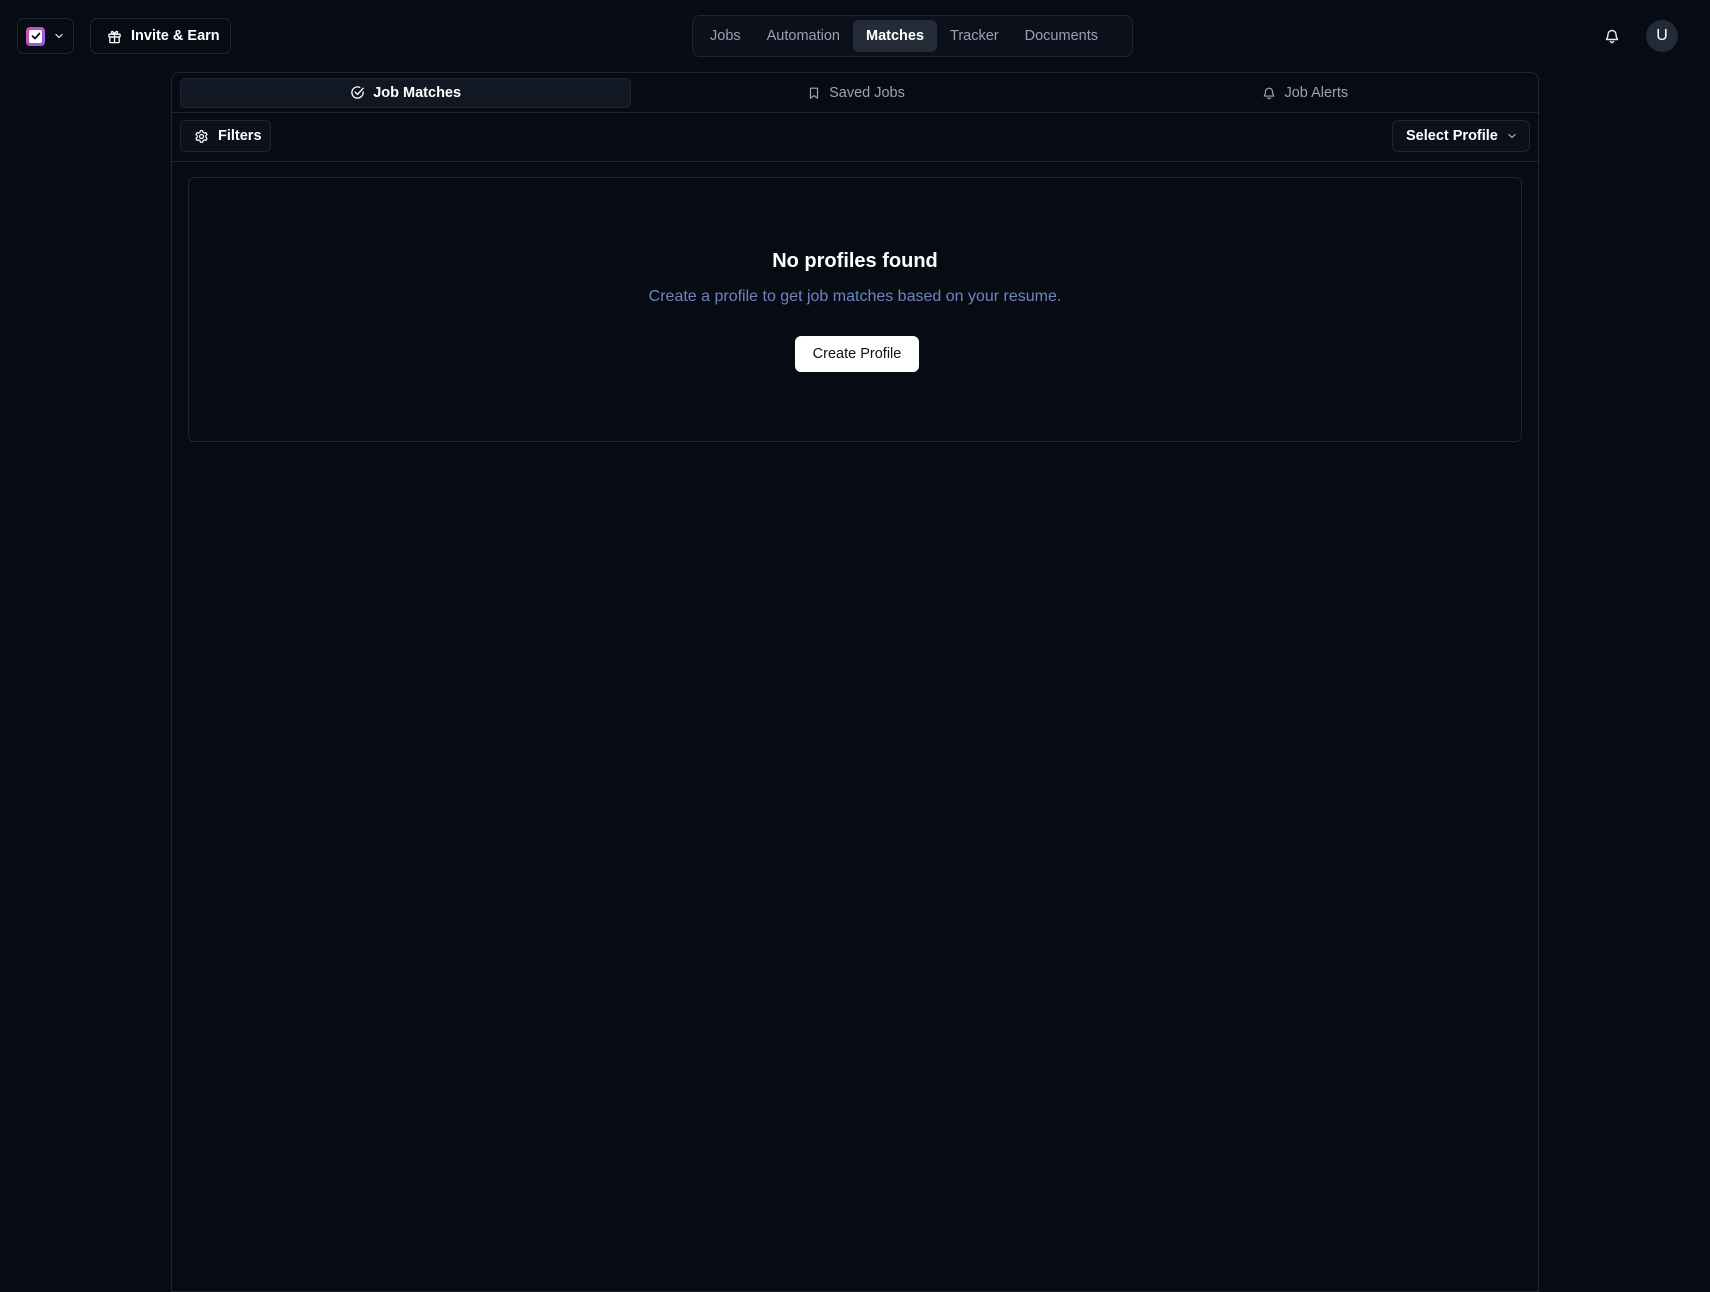 The width and height of the screenshot is (1710, 1292). I want to click on nav-tab-jobs: Jobs, so click(725, 36).